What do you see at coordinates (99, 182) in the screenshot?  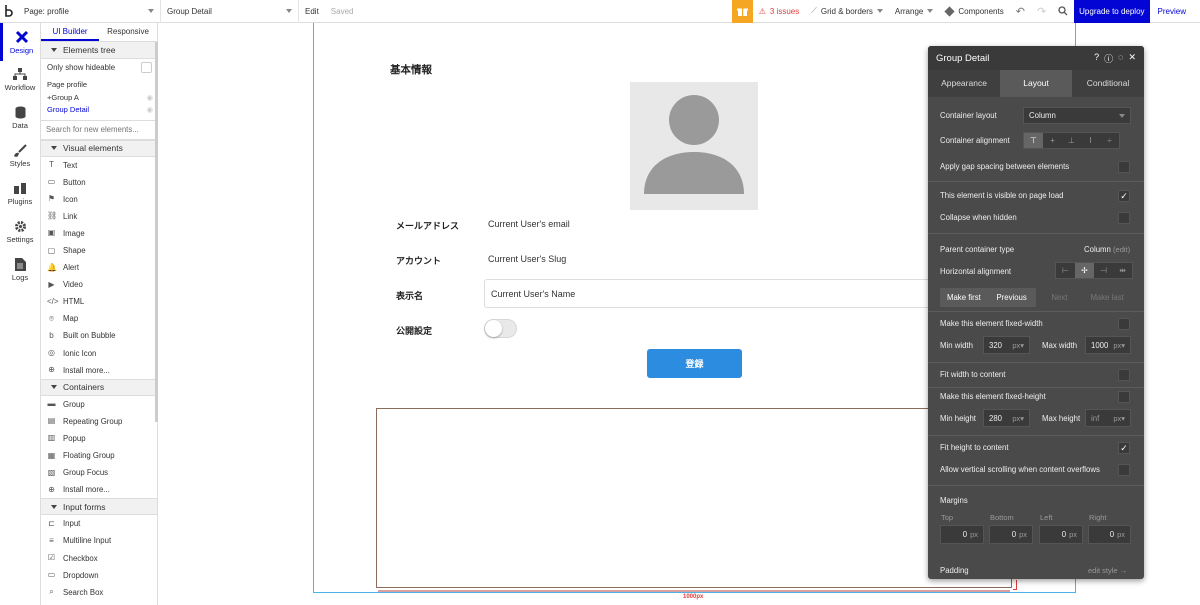 I see `element-button: ▭ Button` at bounding box center [99, 182].